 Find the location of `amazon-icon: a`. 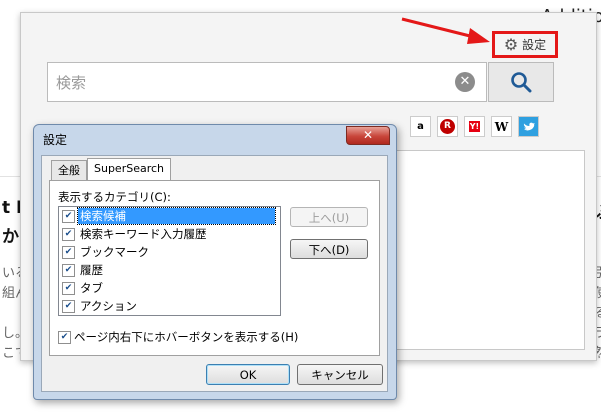

amazon-icon: a is located at coordinates (420, 126).